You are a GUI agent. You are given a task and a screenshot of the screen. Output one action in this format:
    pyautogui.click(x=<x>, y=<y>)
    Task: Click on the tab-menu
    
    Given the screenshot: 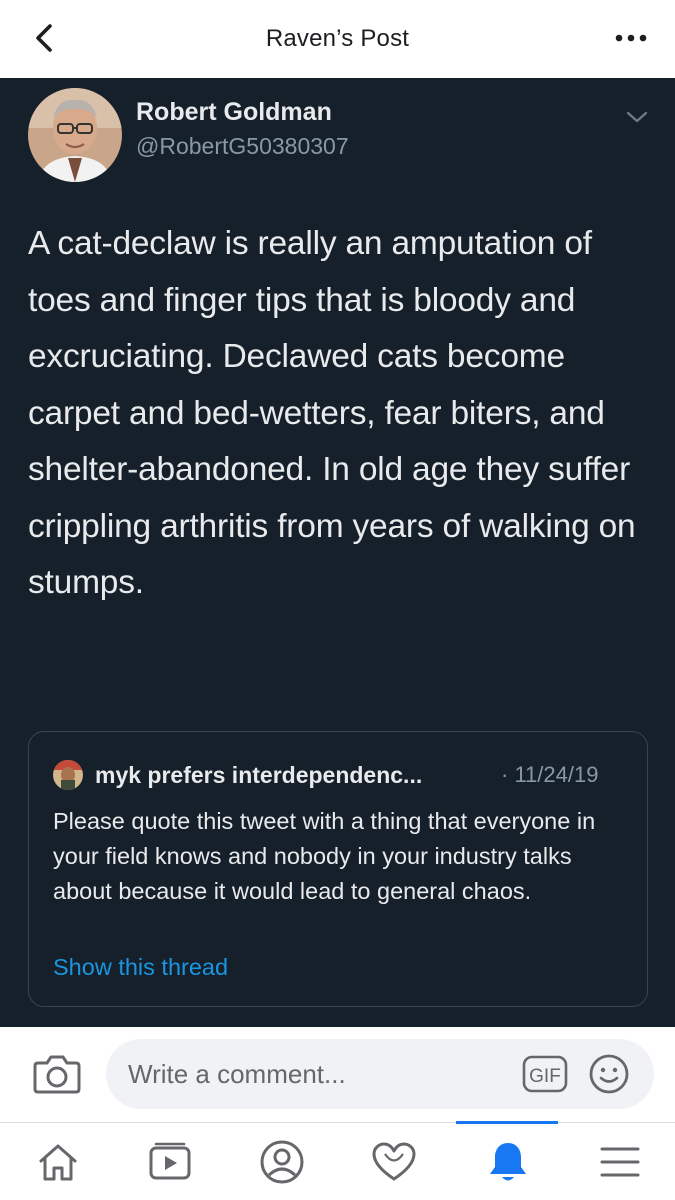 What is the action you would take?
    pyautogui.click(x=619, y=1161)
    